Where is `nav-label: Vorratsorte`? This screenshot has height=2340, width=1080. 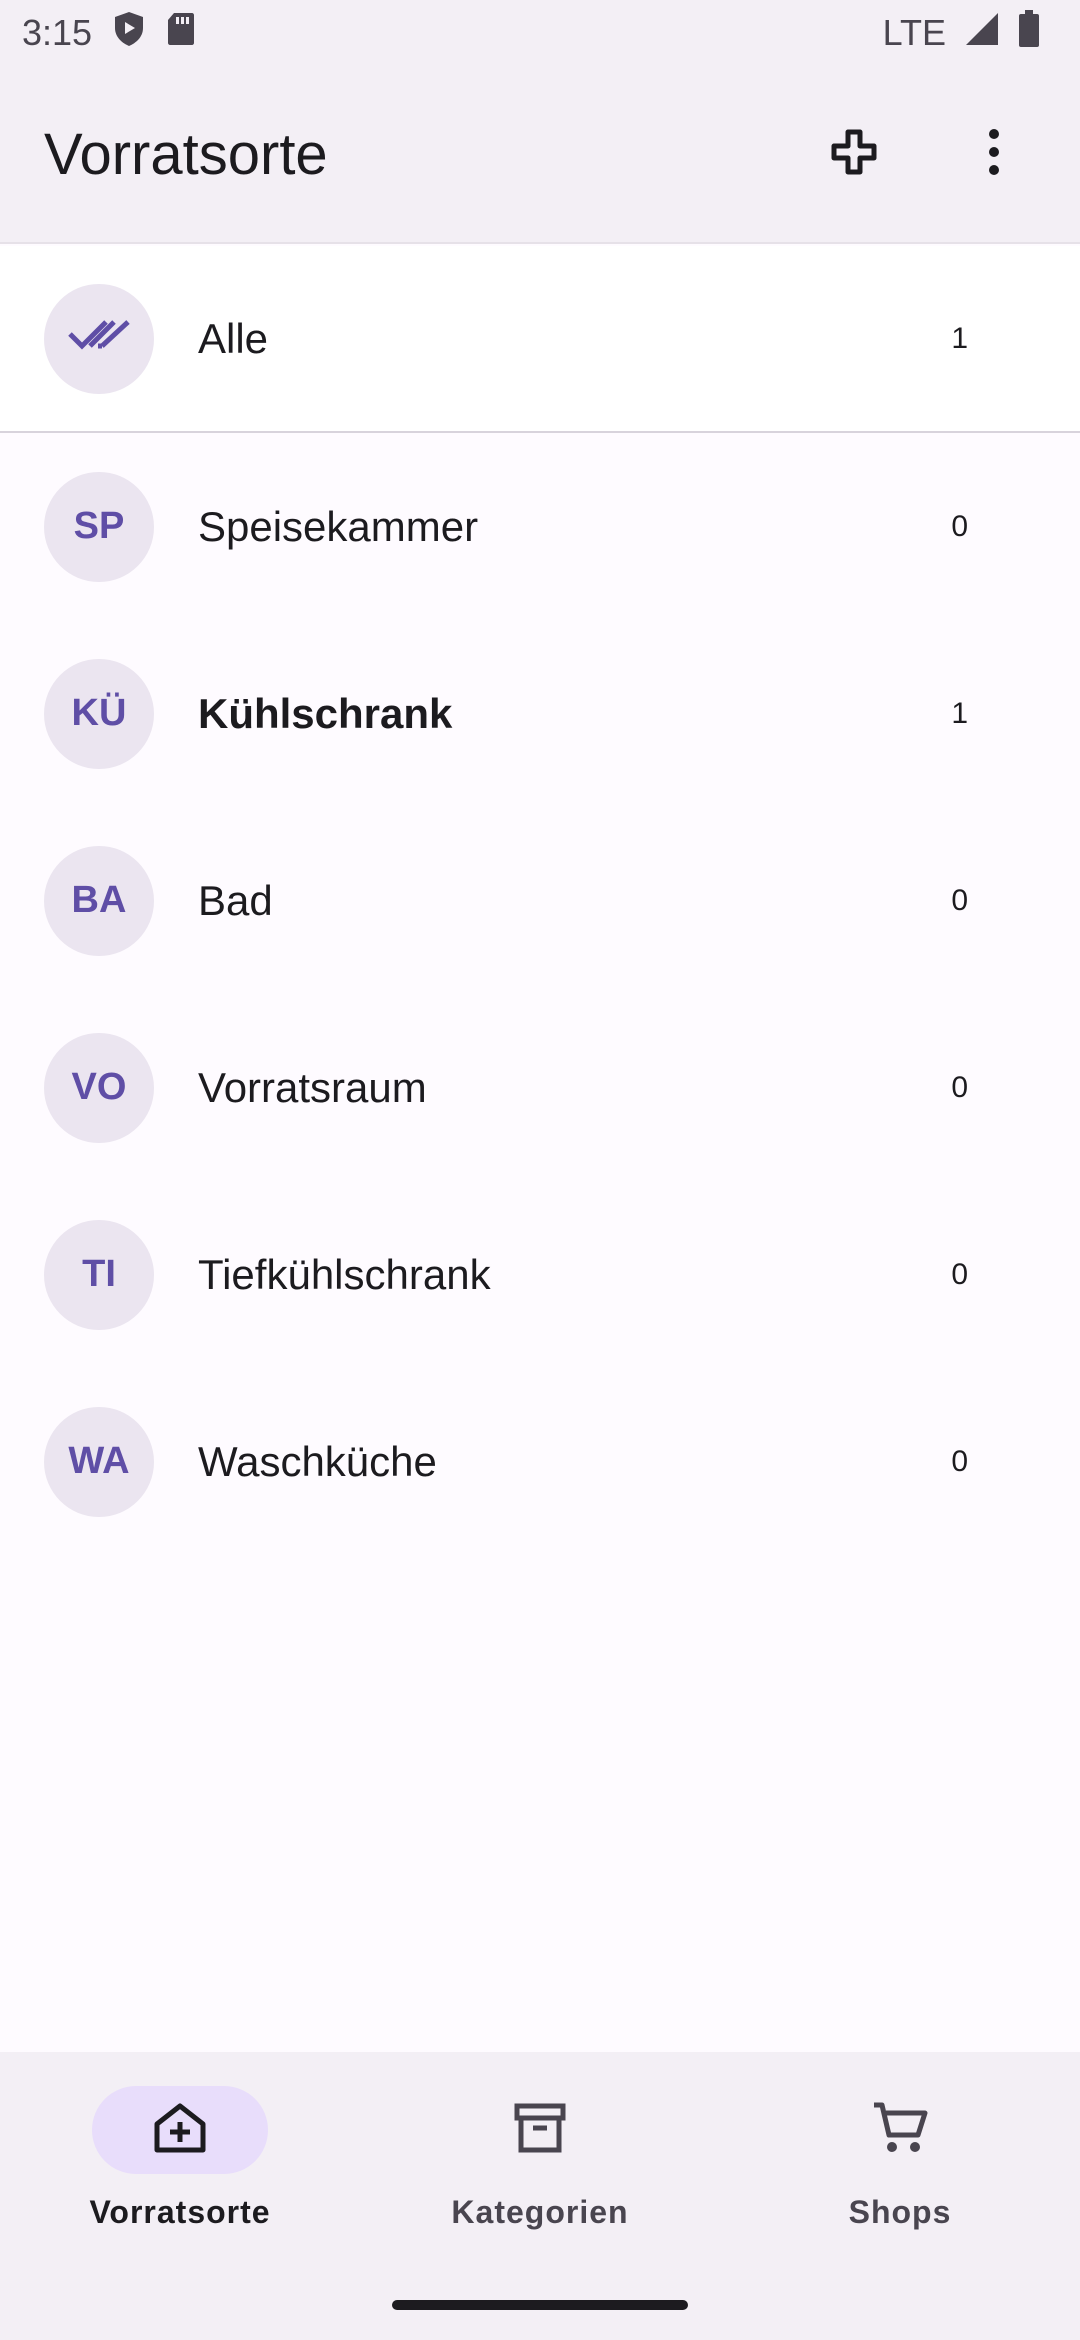 nav-label: Vorratsorte is located at coordinates (180, 2212).